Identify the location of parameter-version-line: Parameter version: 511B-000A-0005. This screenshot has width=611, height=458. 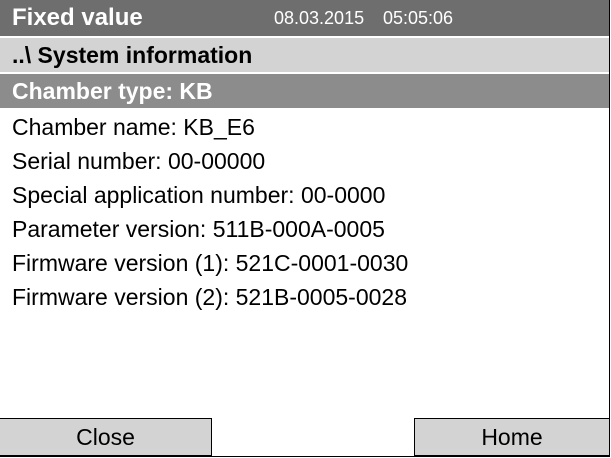
(198, 229).